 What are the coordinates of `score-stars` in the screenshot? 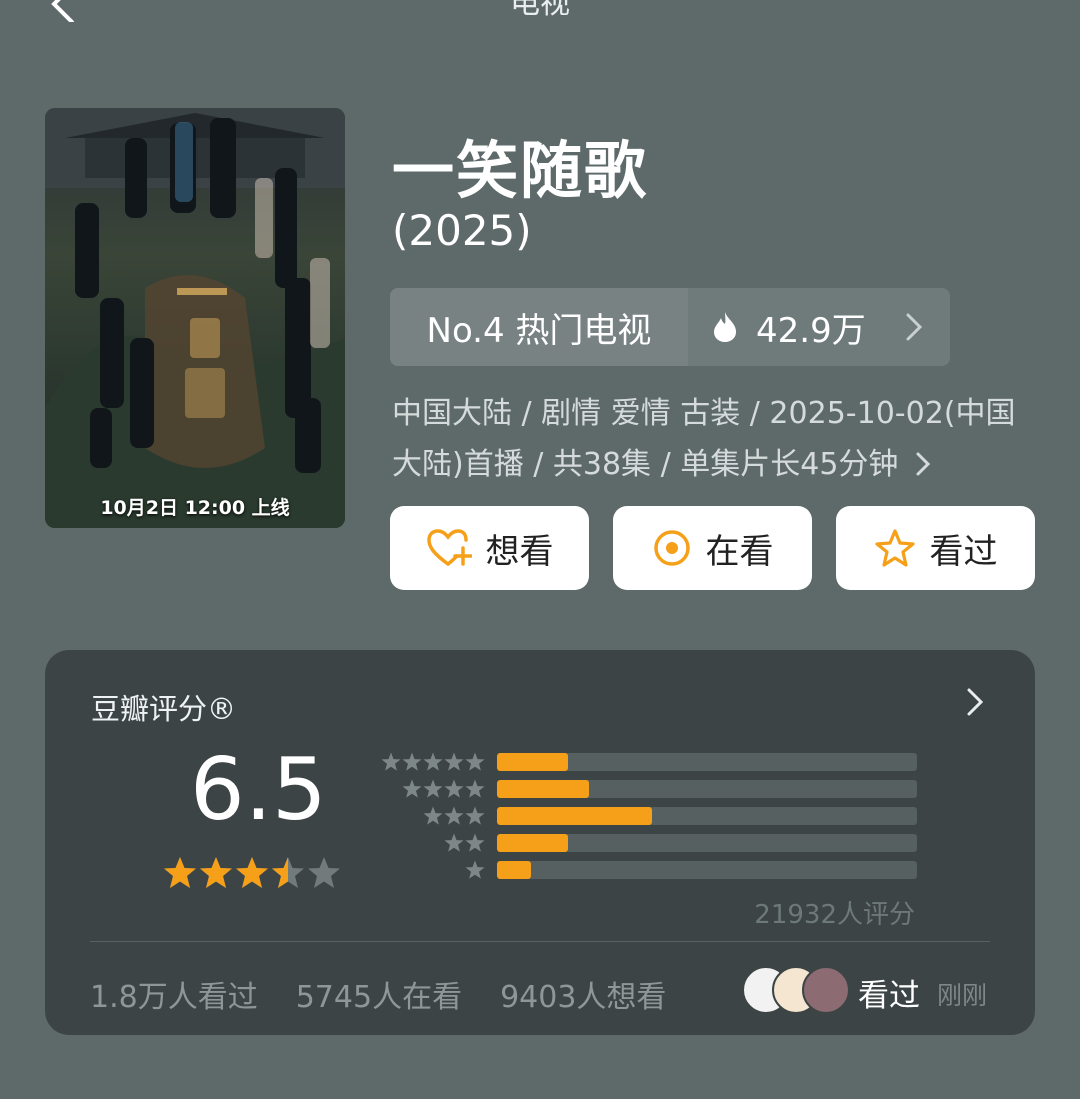 It's located at (252, 872).